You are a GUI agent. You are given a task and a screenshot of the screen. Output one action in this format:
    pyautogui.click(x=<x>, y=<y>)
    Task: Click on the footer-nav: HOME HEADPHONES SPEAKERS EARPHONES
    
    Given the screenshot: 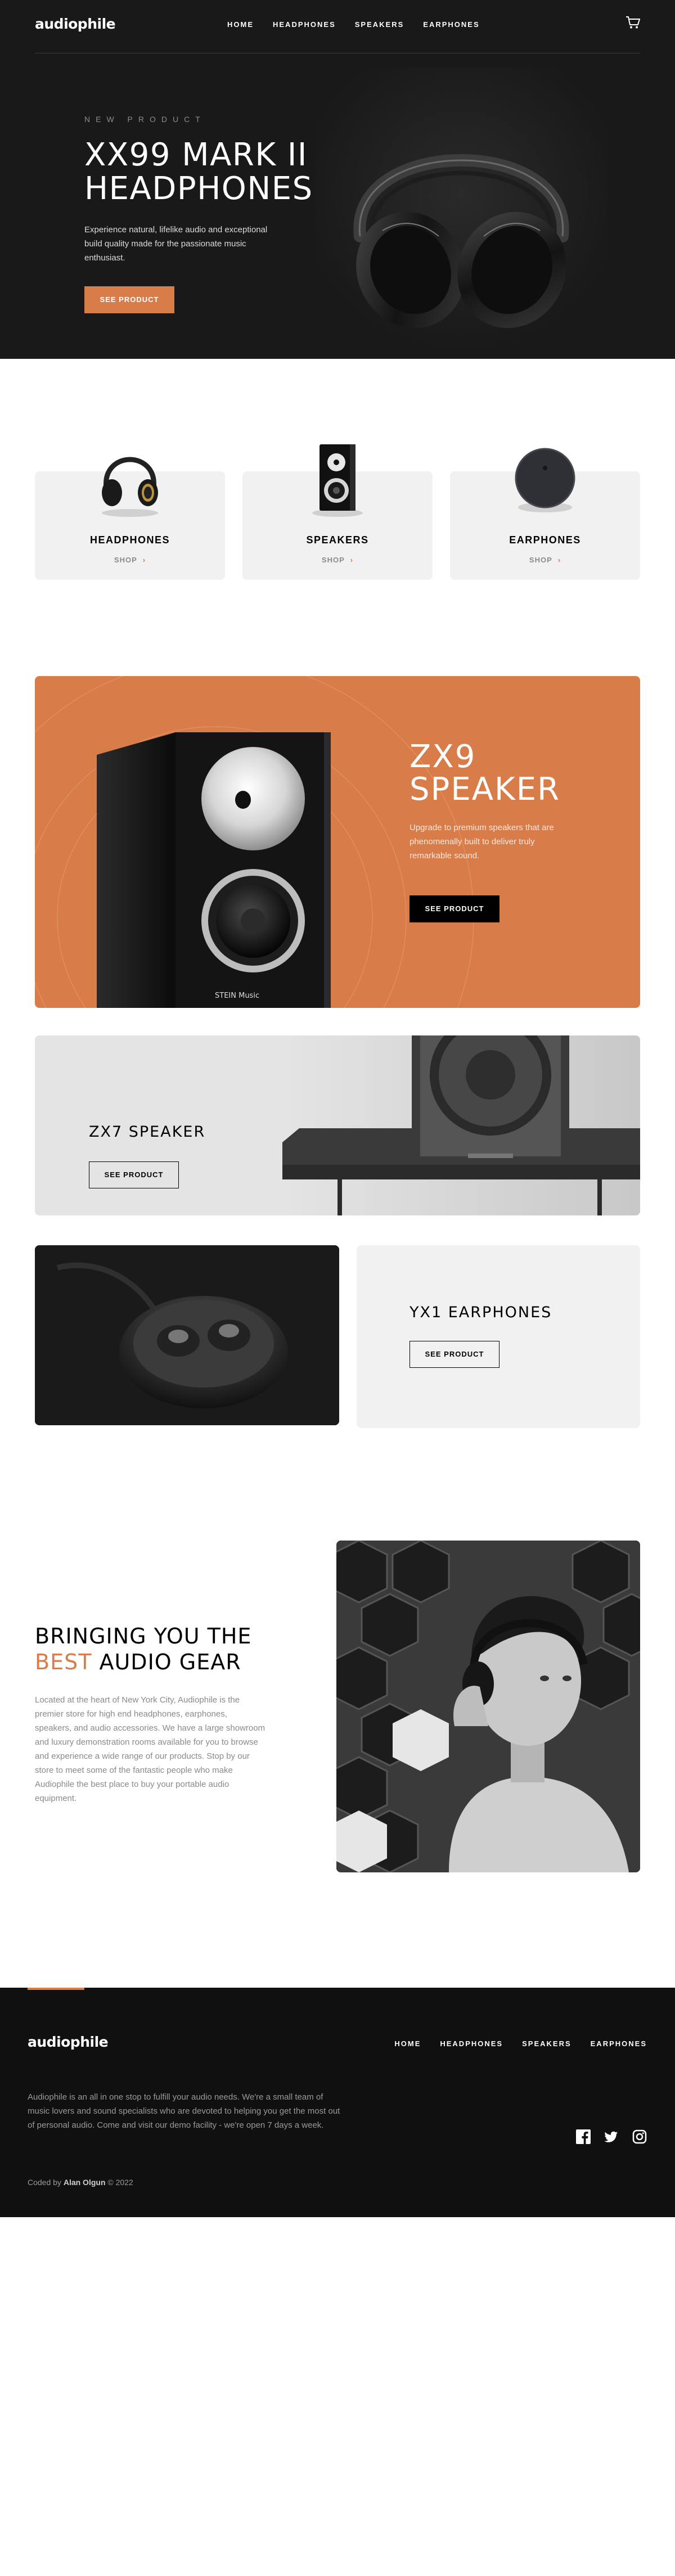 What is the action you would take?
    pyautogui.click(x=520, y=2044)
    